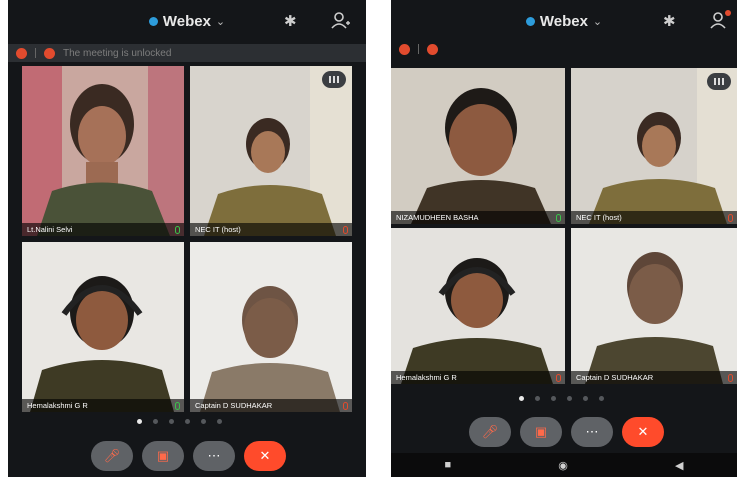 This screenshot has width=739, height=485. I want to click on participant-name: NIZAMUDHEEN BASHA, so click(437, 217).